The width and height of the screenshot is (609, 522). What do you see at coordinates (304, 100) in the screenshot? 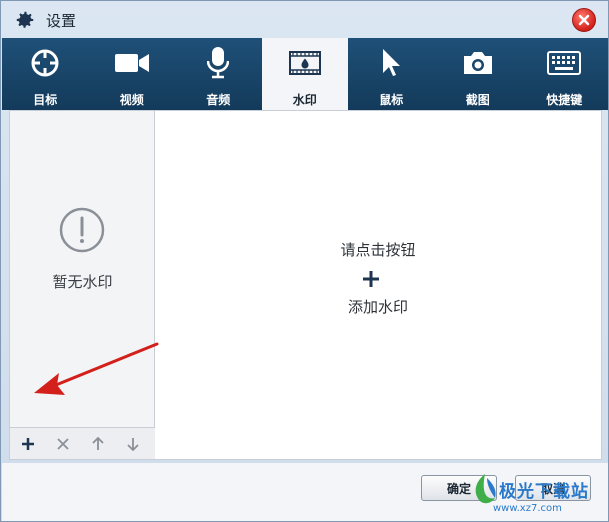
I see `tab-label: 水印` at bounding box center [304, 100].